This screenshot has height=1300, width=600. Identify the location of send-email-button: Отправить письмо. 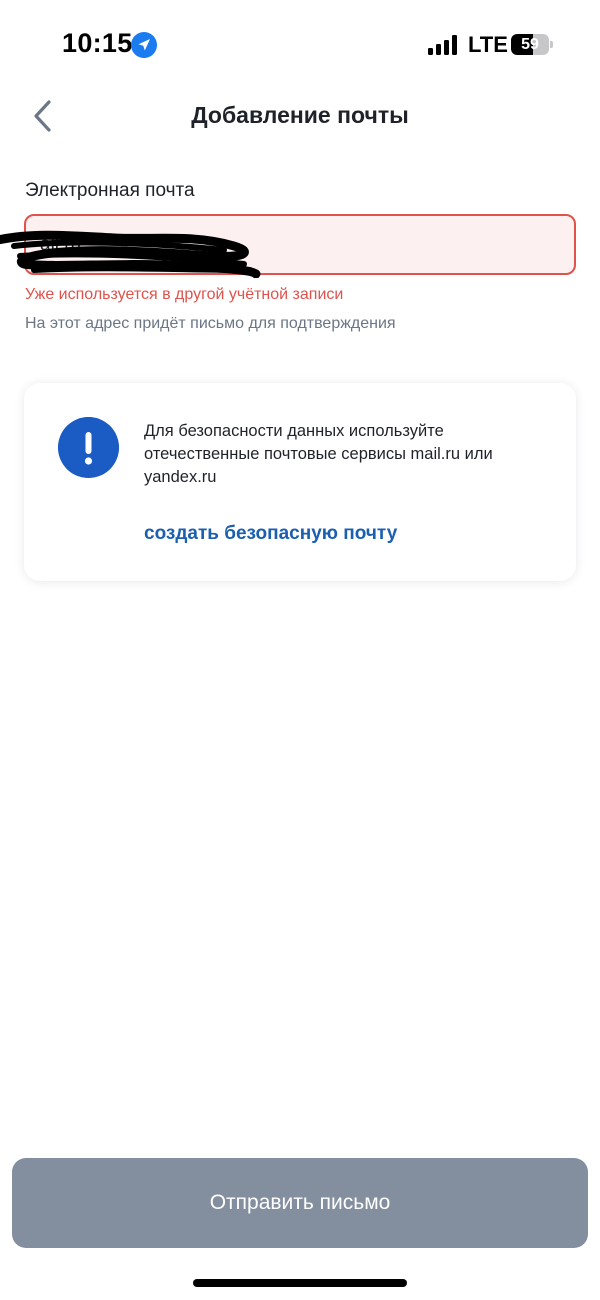
(300, 1203).